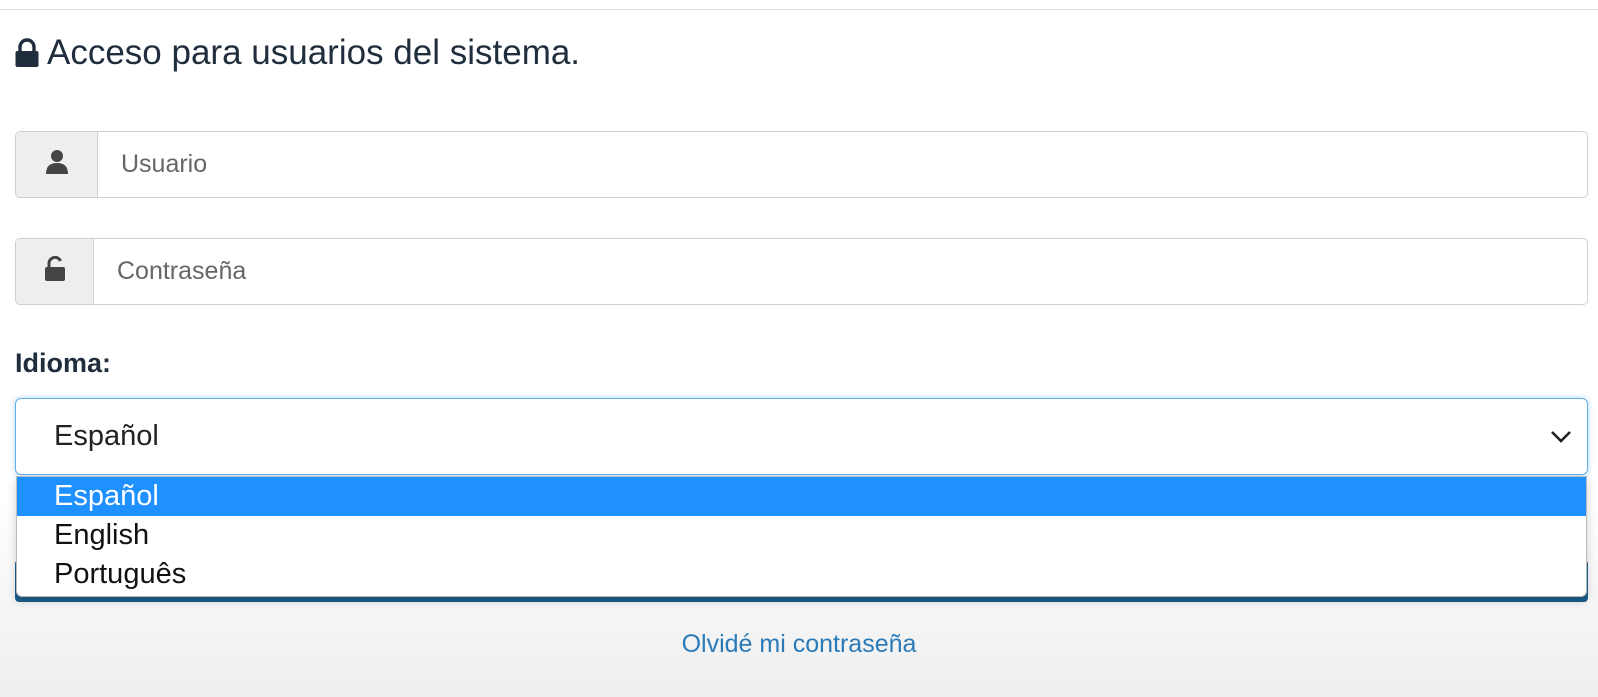 The width and height of the screenshot is (1598, 697). I want to click on forgot-password-link: Olvidé mi contraseña, so click(799, 644).